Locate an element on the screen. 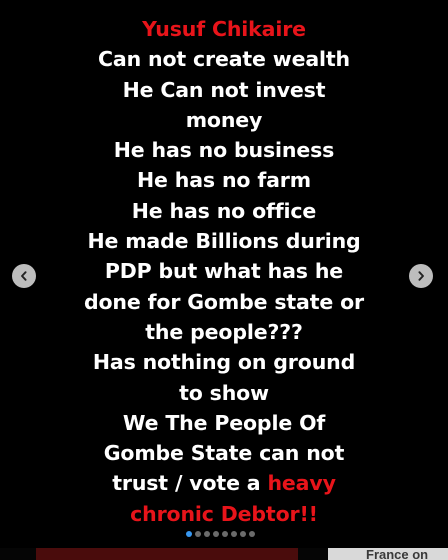  message-line: the people??? is located at coordinates (224, 331).